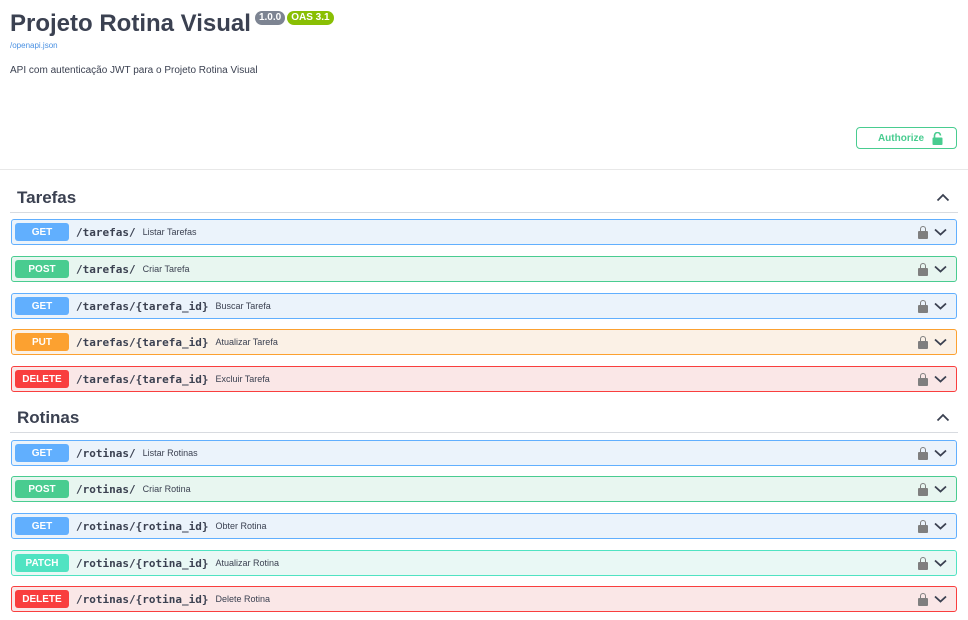  I want to click on endpoint-summary: Criar Tarefa, so click(166, 269).